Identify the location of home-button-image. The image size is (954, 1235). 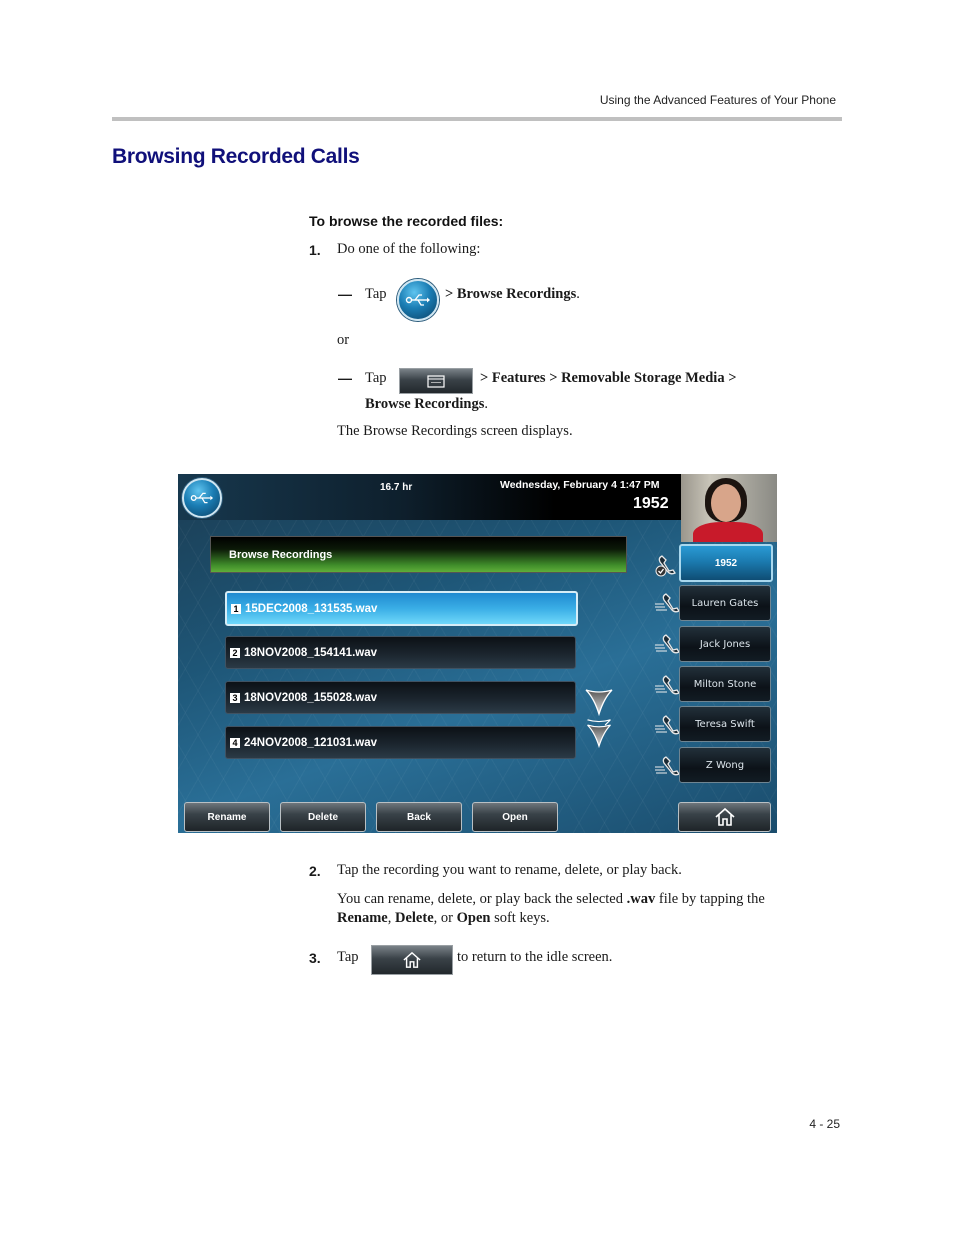
(412, 960).